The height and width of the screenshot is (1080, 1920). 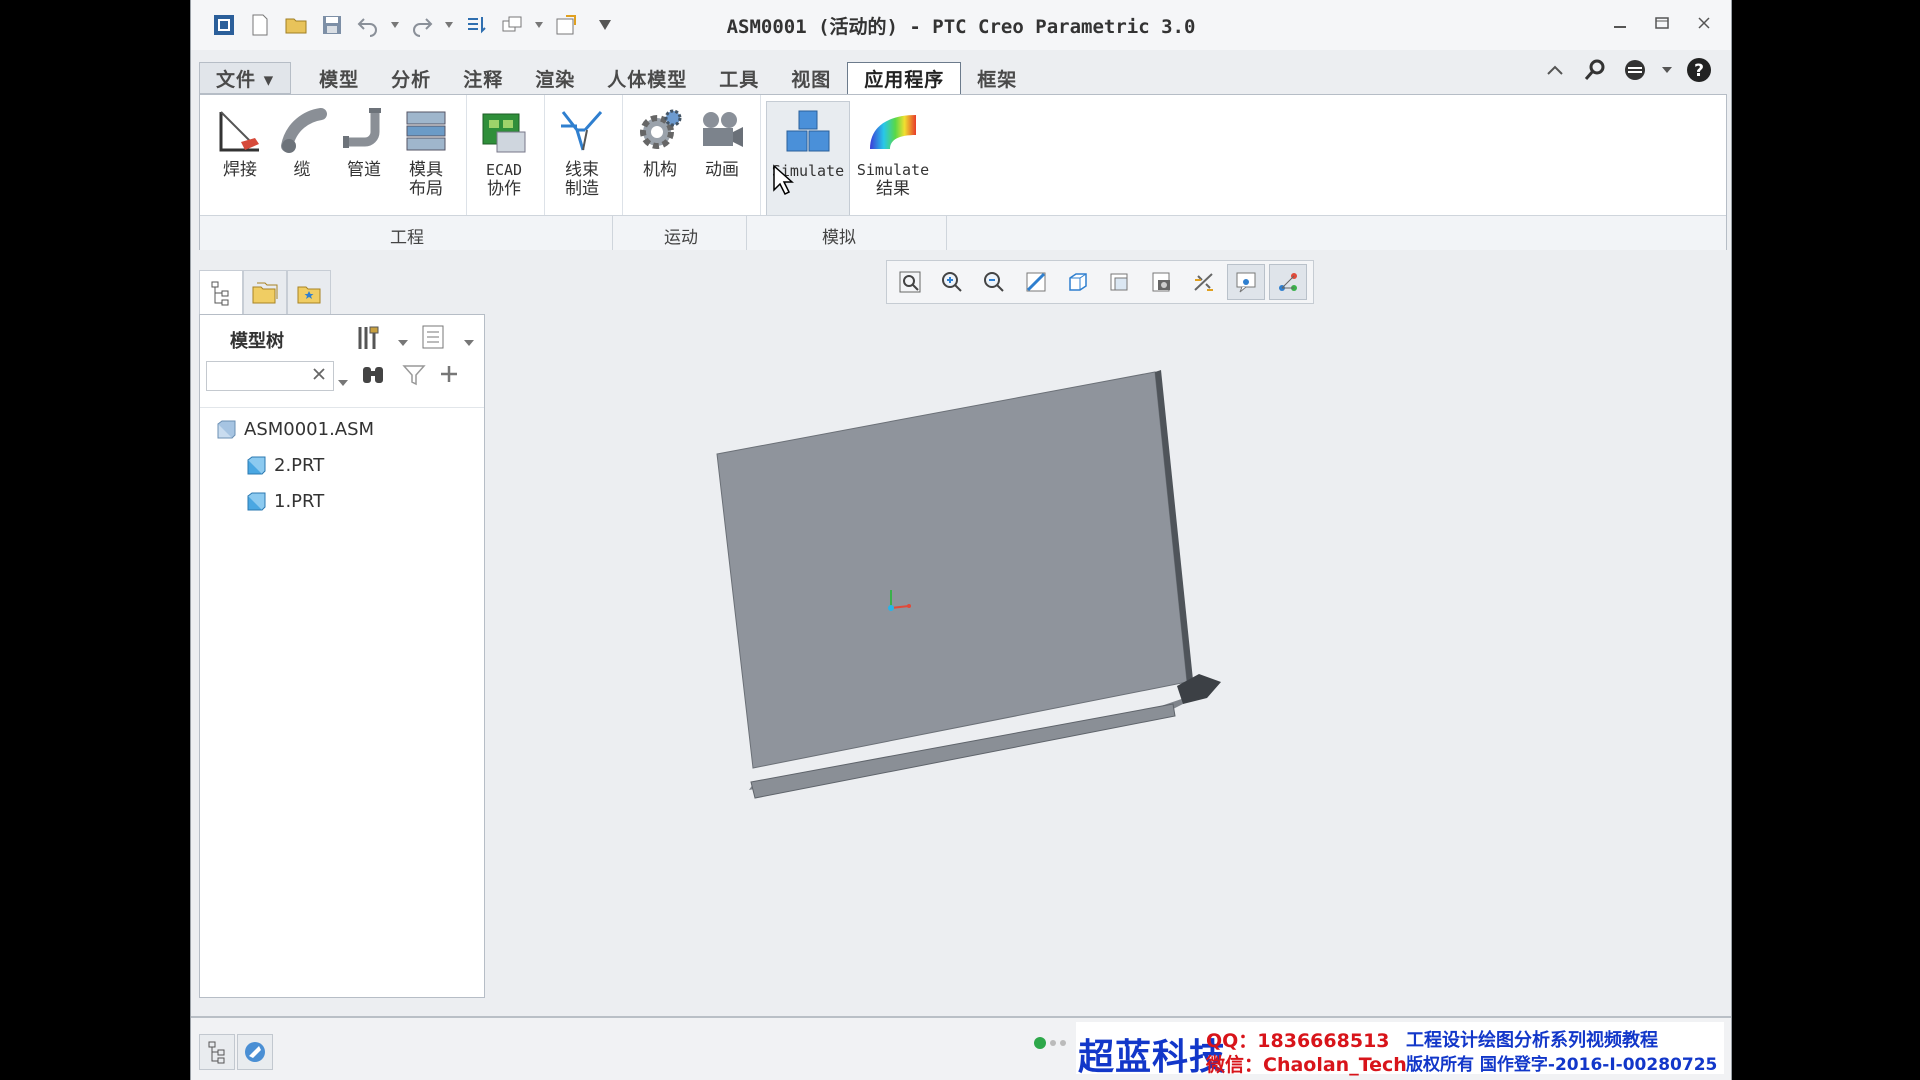 I want to click on open-folder-icon, so click(x=296, y=25).